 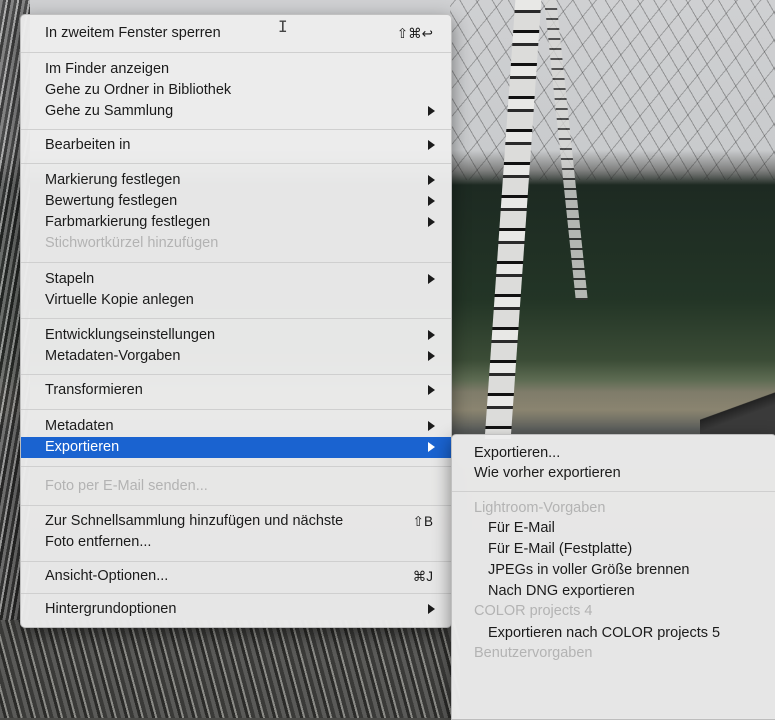 What do you see at coordinates (561, 591) in the screenshot?
I see `menu-item-label: Nach DNG exportieren` at bounding box center [561, 591].